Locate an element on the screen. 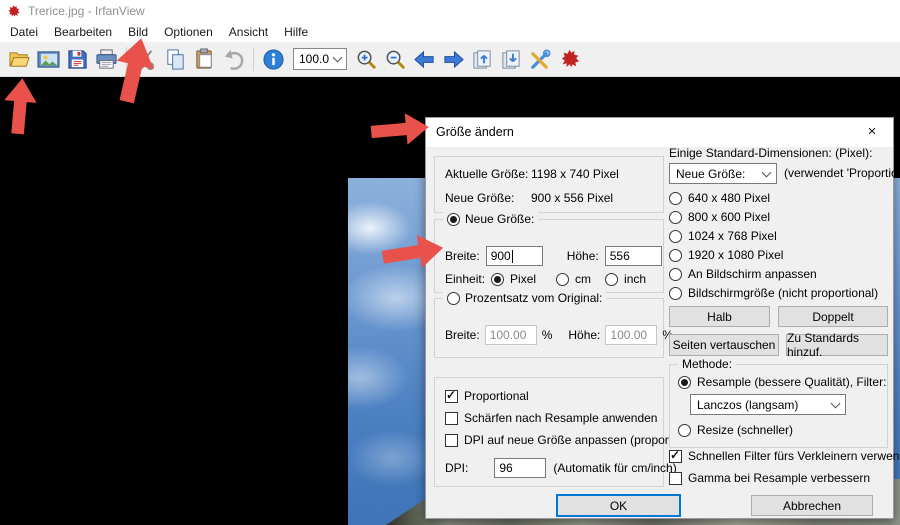  slideshow-button is located at coordinates (48, 59).